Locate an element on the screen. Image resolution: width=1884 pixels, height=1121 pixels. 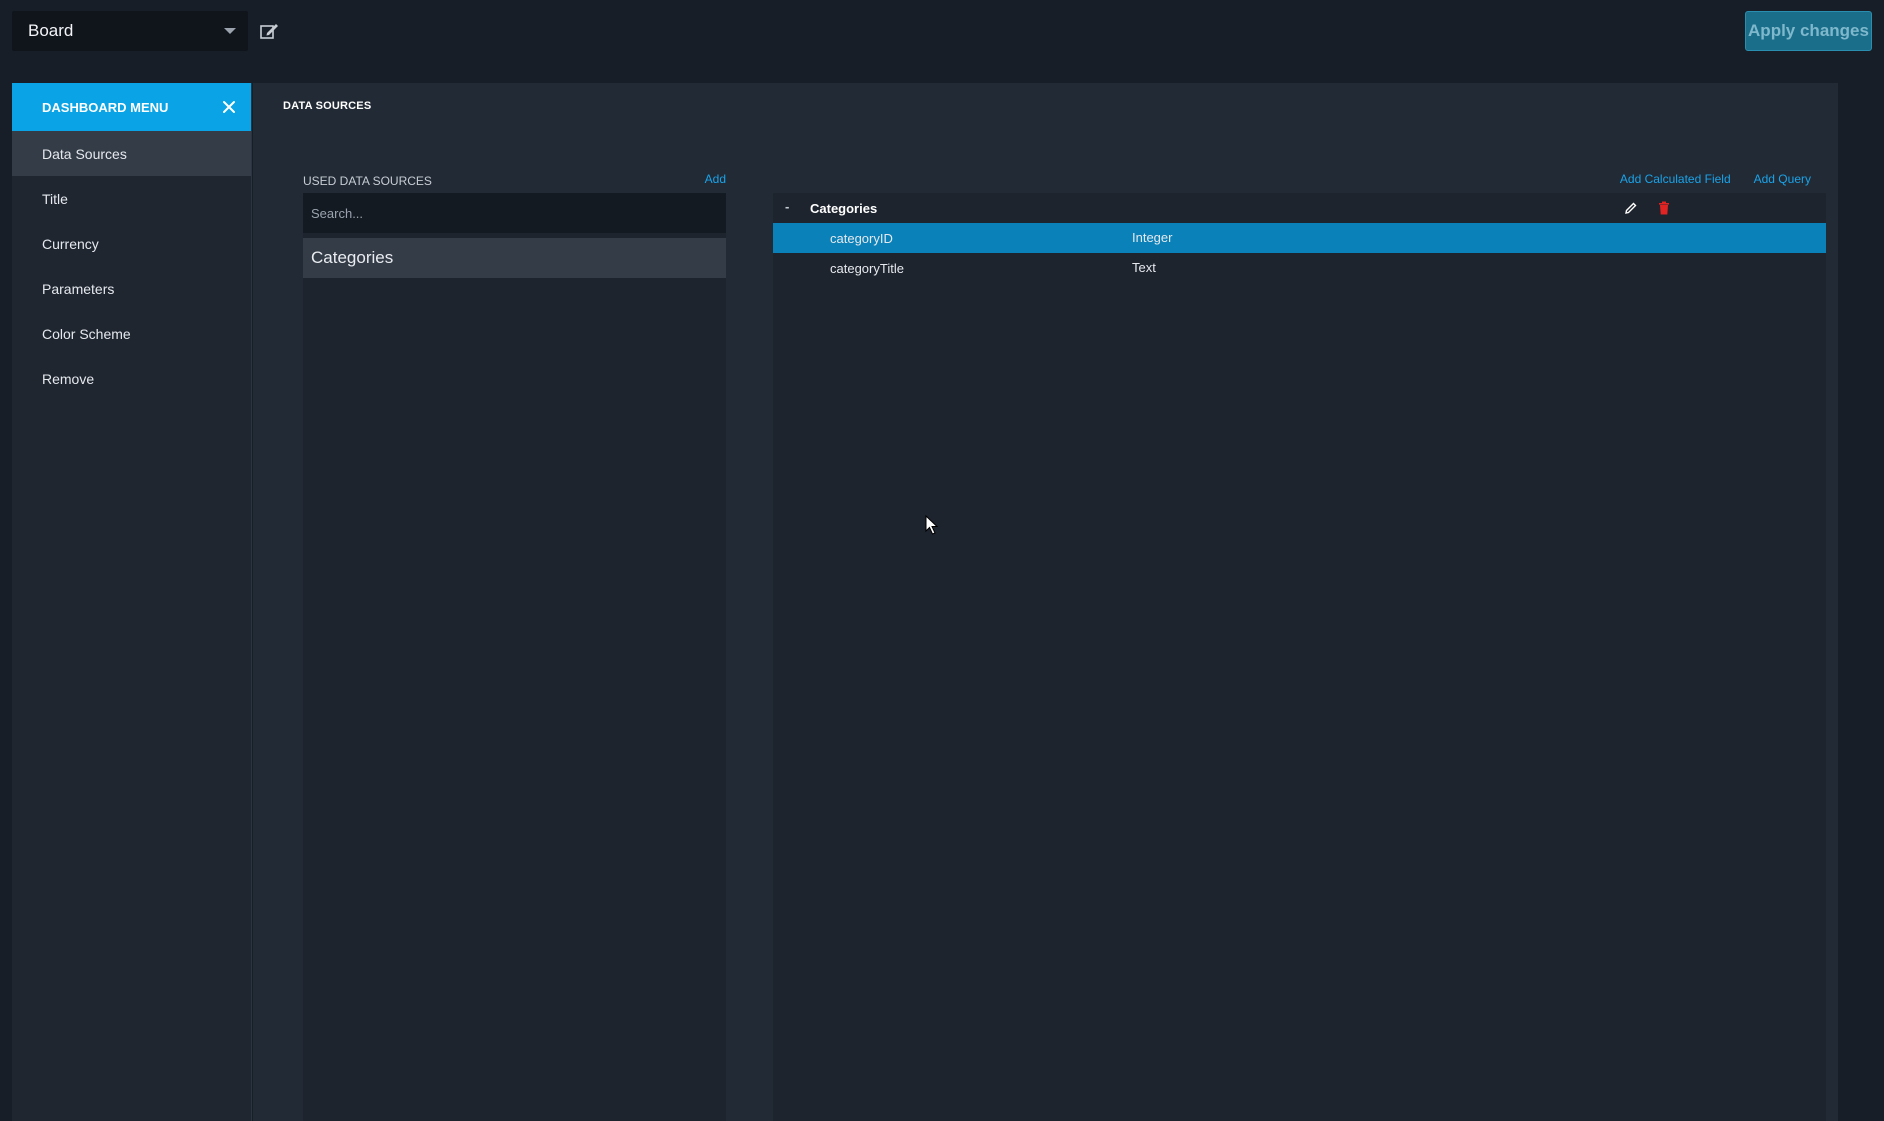
field-actions: Add Calculated Field Add Query is located at coordinates (1715, 179).